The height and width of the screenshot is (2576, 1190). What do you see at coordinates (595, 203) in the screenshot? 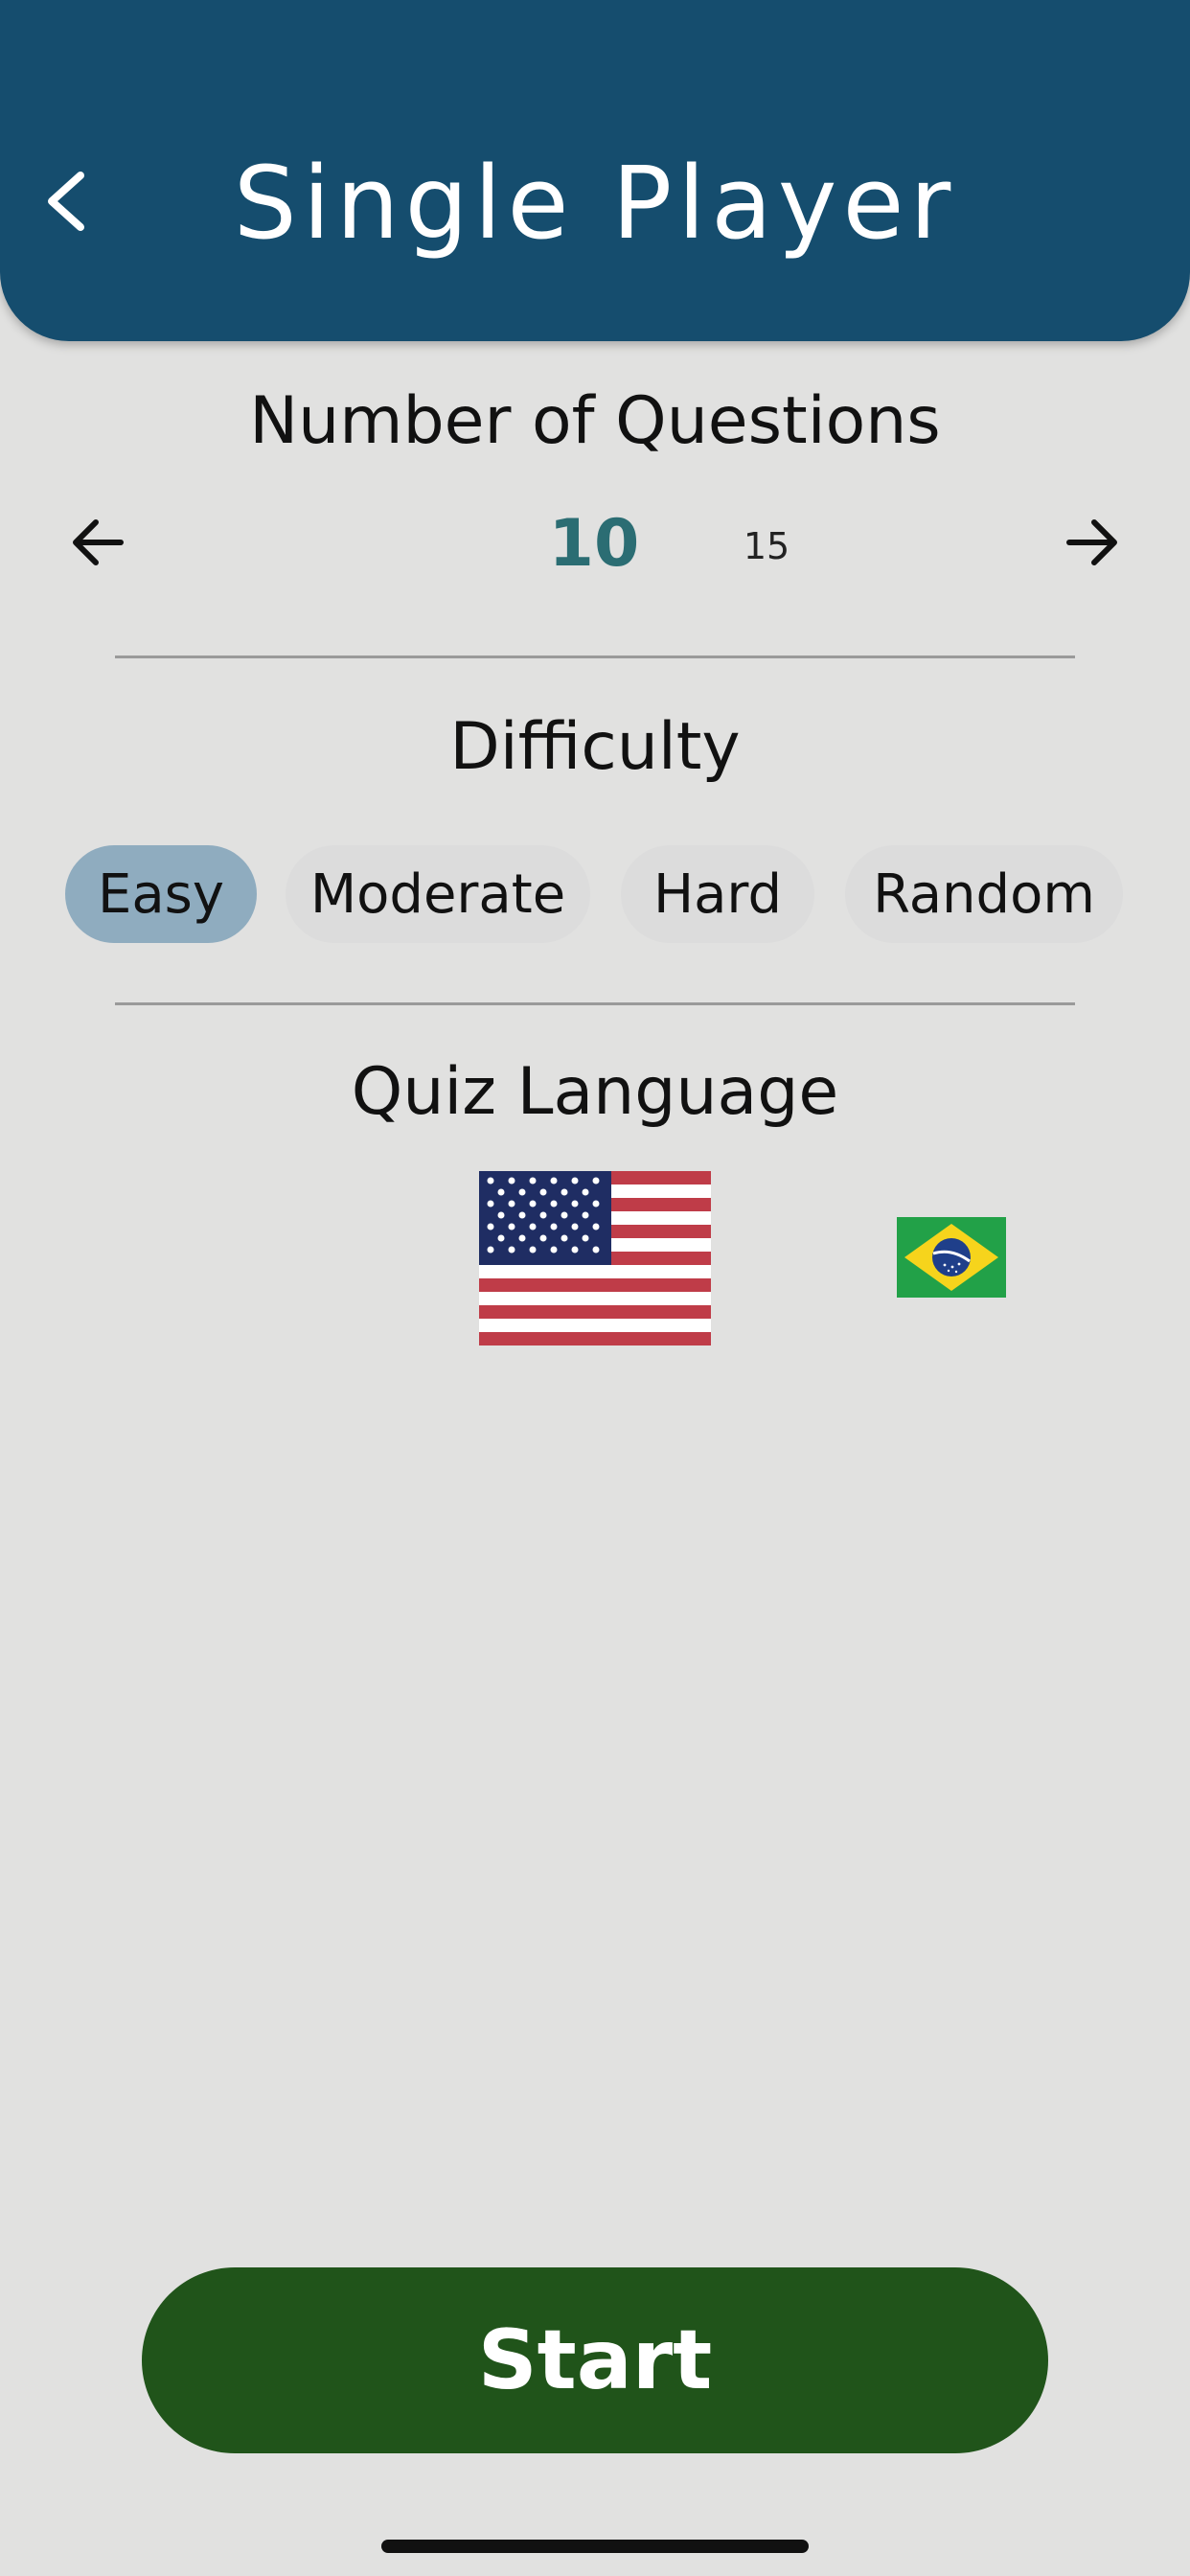
I see `page-title: Single Player` at bounding box center [595, 203].